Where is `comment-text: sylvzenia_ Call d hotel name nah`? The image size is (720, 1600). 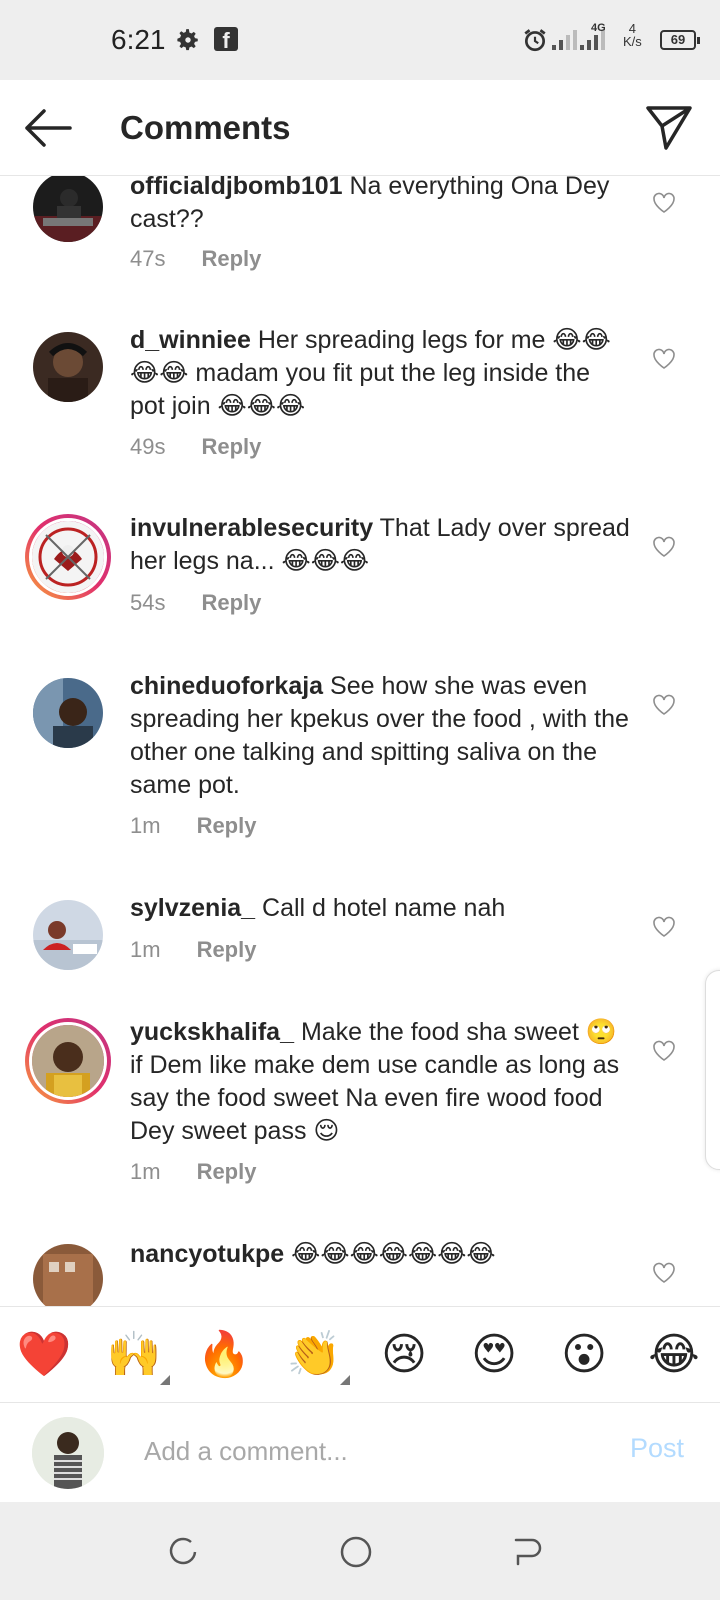
comment-text: sylvzenia_ Call d hotel name nah is located at coordinates (380, 908).